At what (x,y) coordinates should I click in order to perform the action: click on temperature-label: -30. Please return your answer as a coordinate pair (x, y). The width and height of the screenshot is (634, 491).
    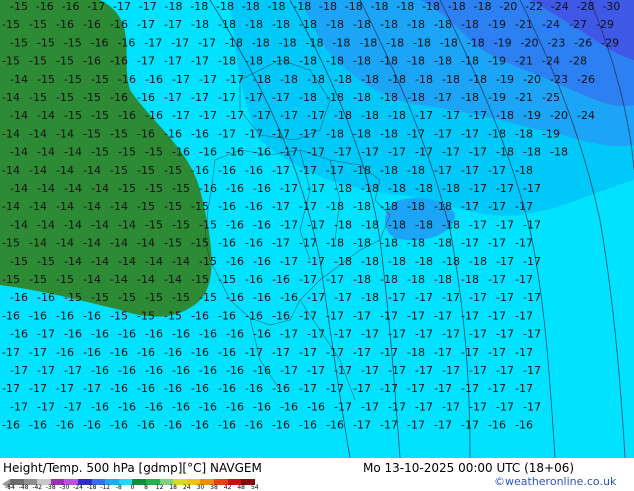
    Looking at the image, I should click on (611, 6).